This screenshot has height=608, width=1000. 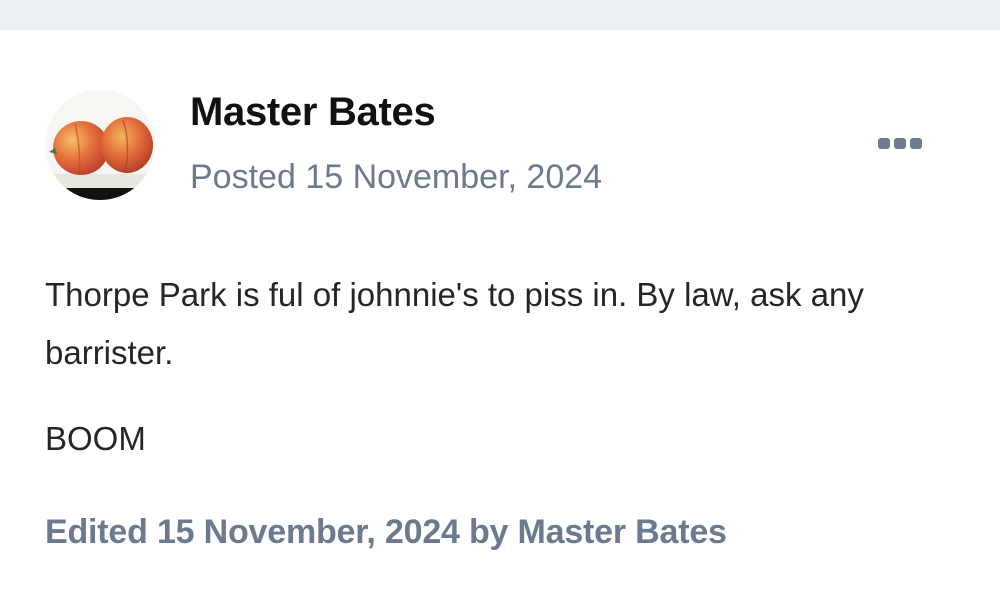 What do you see at coordinates (386, 532) in the screenshot?
I see `edited-note: Edited 15 November, 2024 by Master Bates` at bounding box center [386, 532].